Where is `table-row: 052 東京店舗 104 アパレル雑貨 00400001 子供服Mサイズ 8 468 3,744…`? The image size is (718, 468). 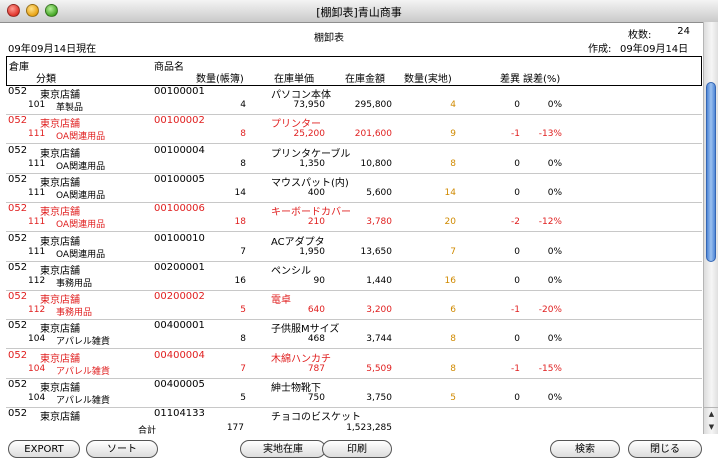
table-row: 052 東京店舗 104 アパレル雑貨 00400001 子供服Mサイズ 8 468 3,744… is located at coordinates (354, 334).